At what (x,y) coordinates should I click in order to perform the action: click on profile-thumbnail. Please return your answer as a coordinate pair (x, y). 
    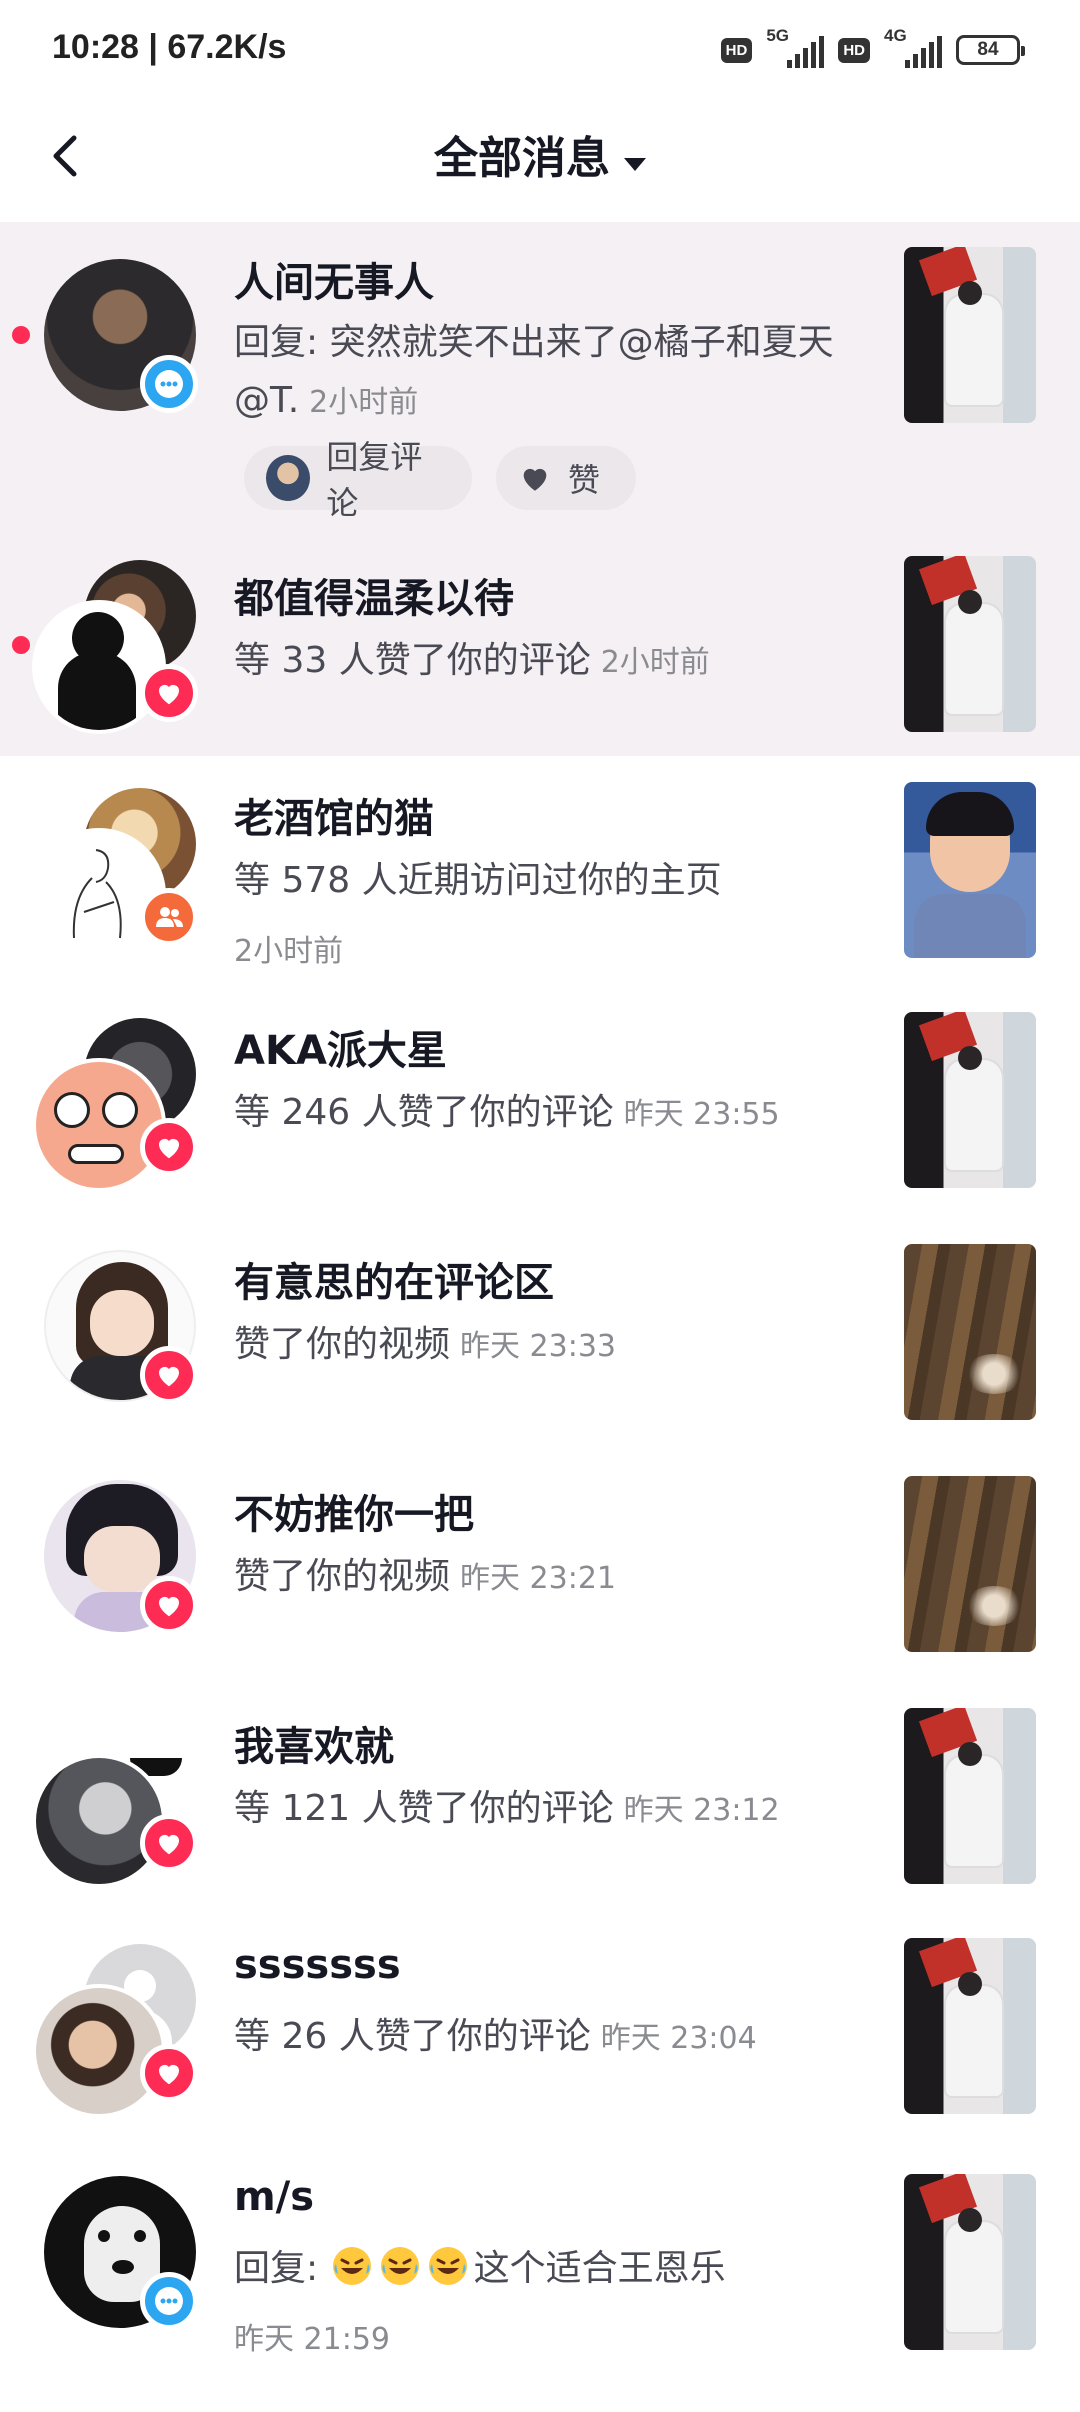
    Looking at the image, I should click on (970, 870).